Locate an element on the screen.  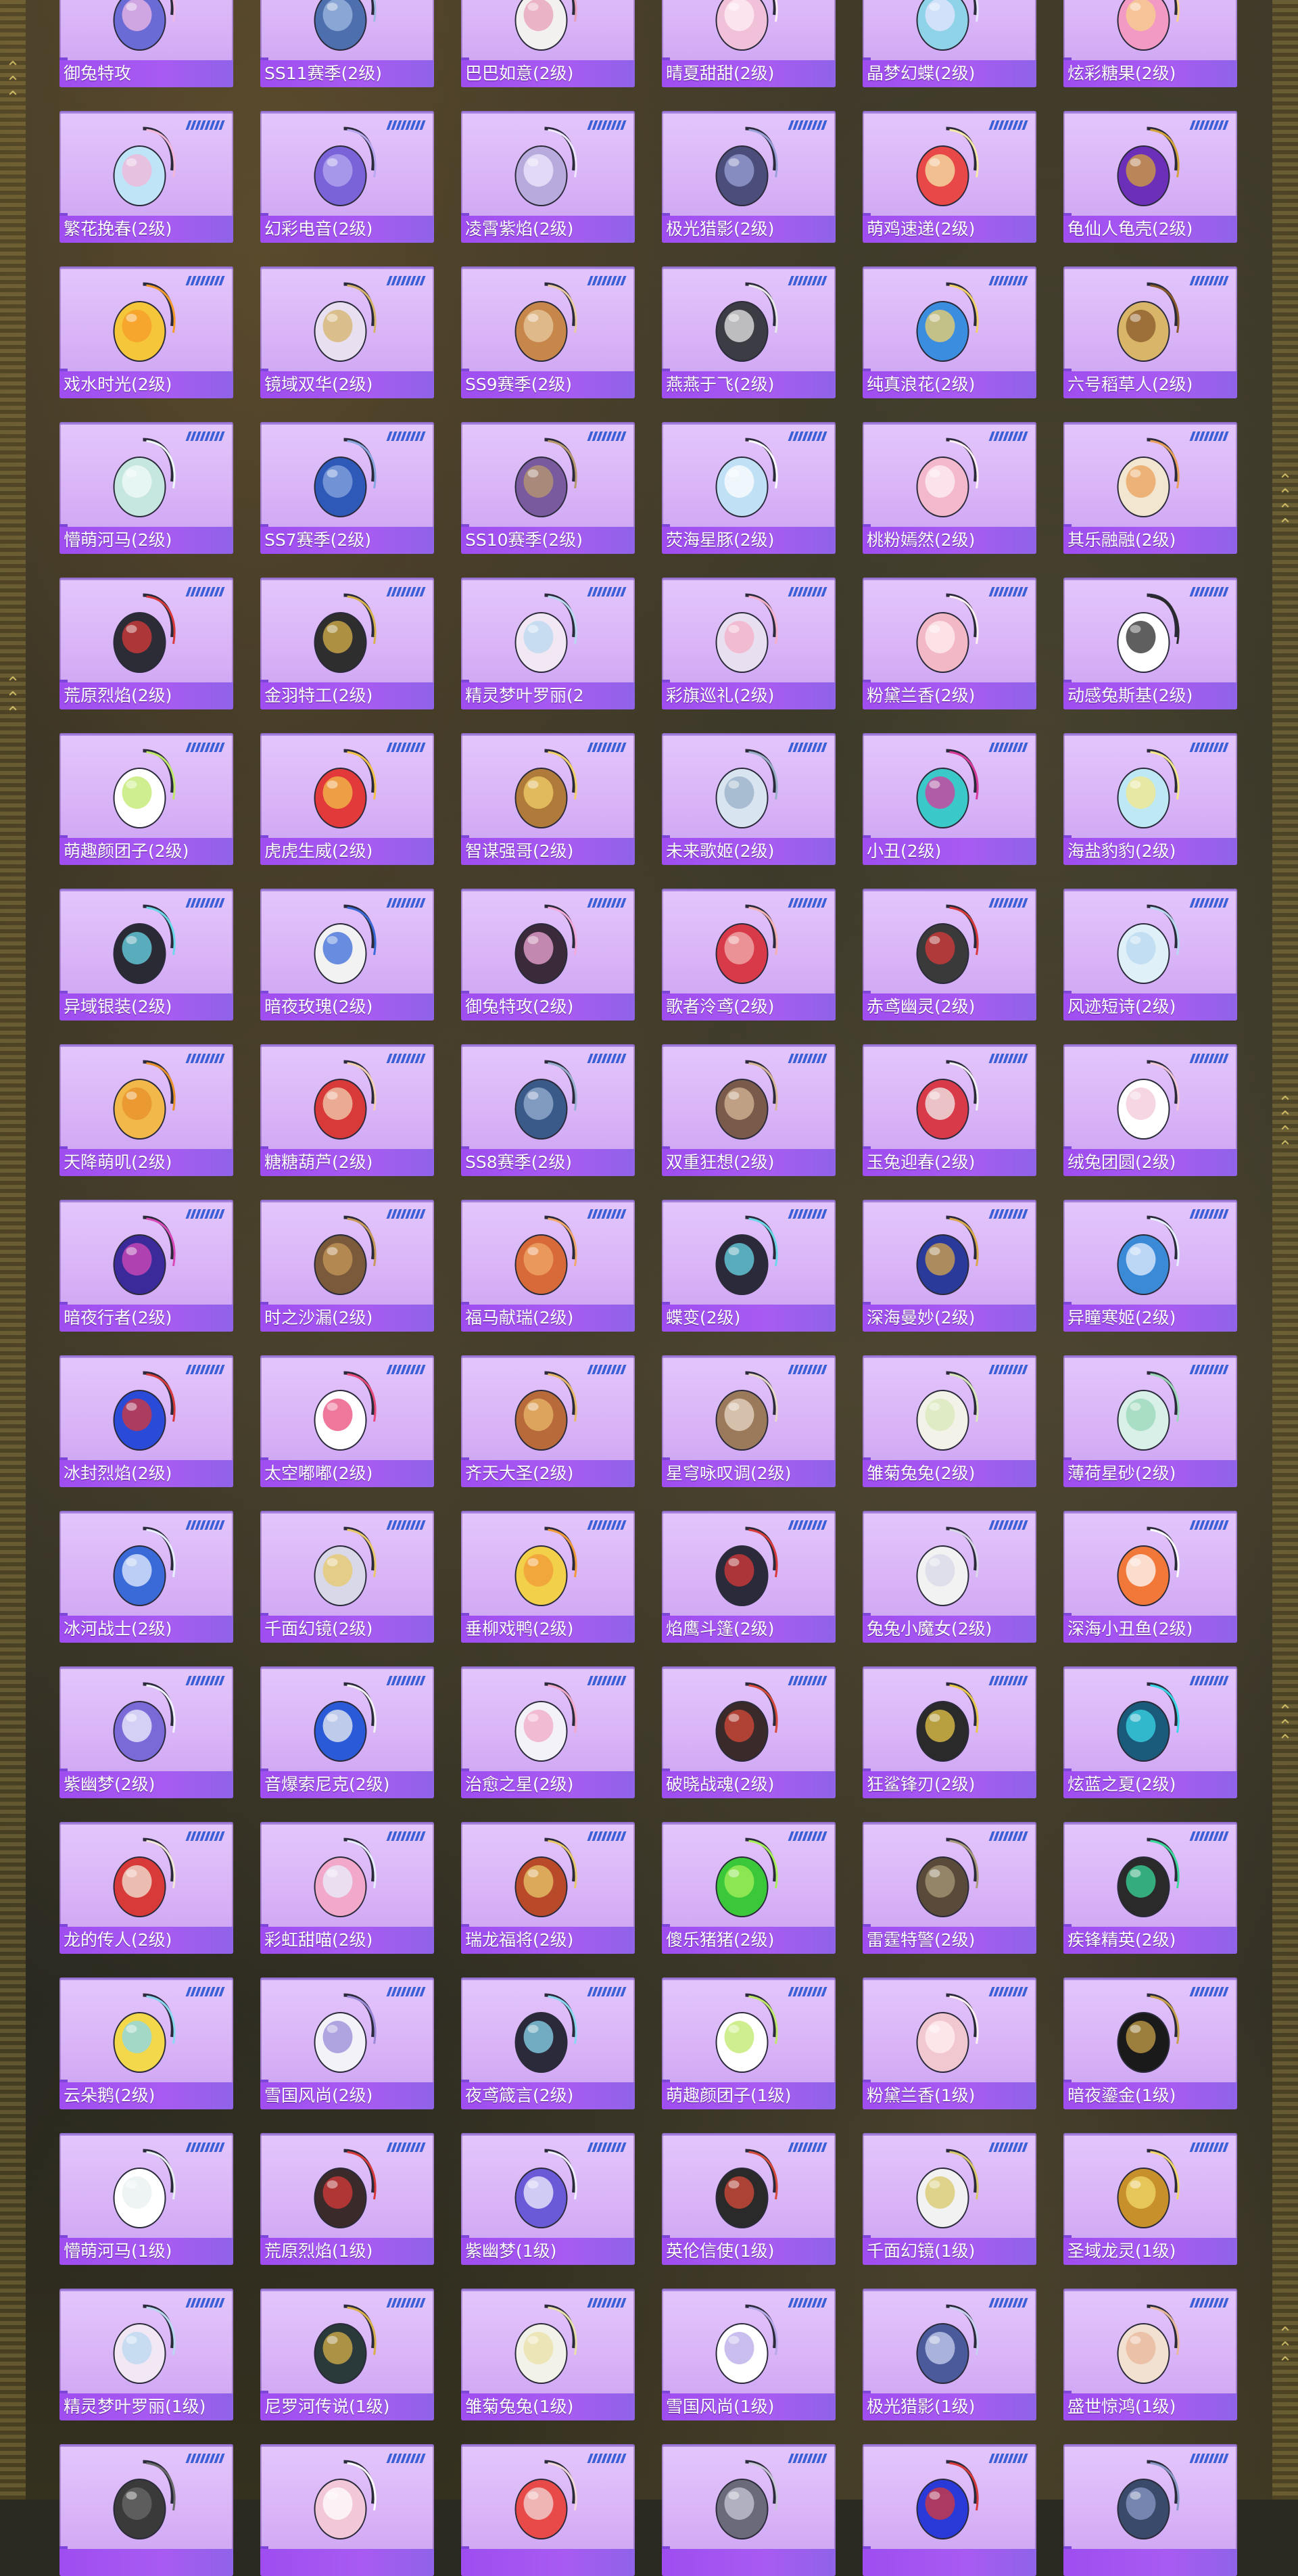
backpack-item-card: 傻乐猪猪(2级) is located at coordinates (749, 1888).